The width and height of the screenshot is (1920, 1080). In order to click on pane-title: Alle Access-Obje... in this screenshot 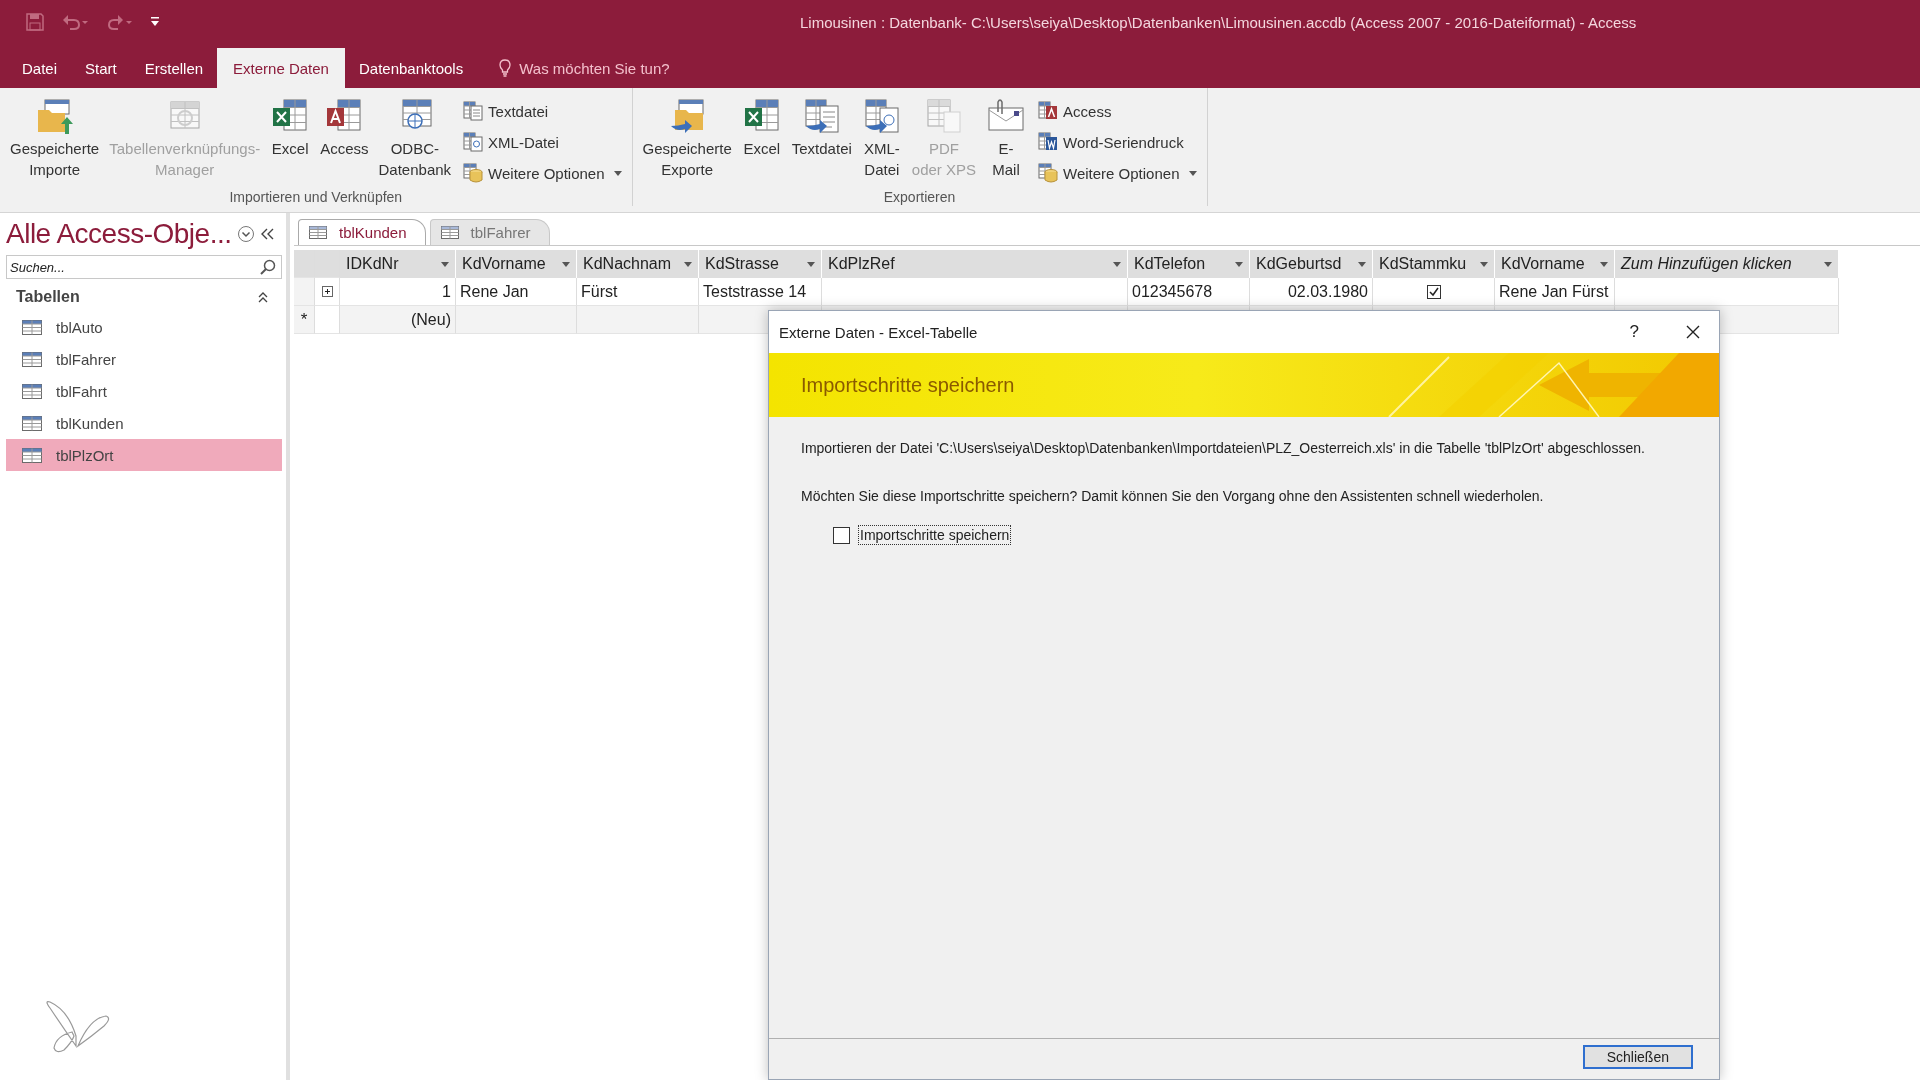, I will do `click(119, 234)`.